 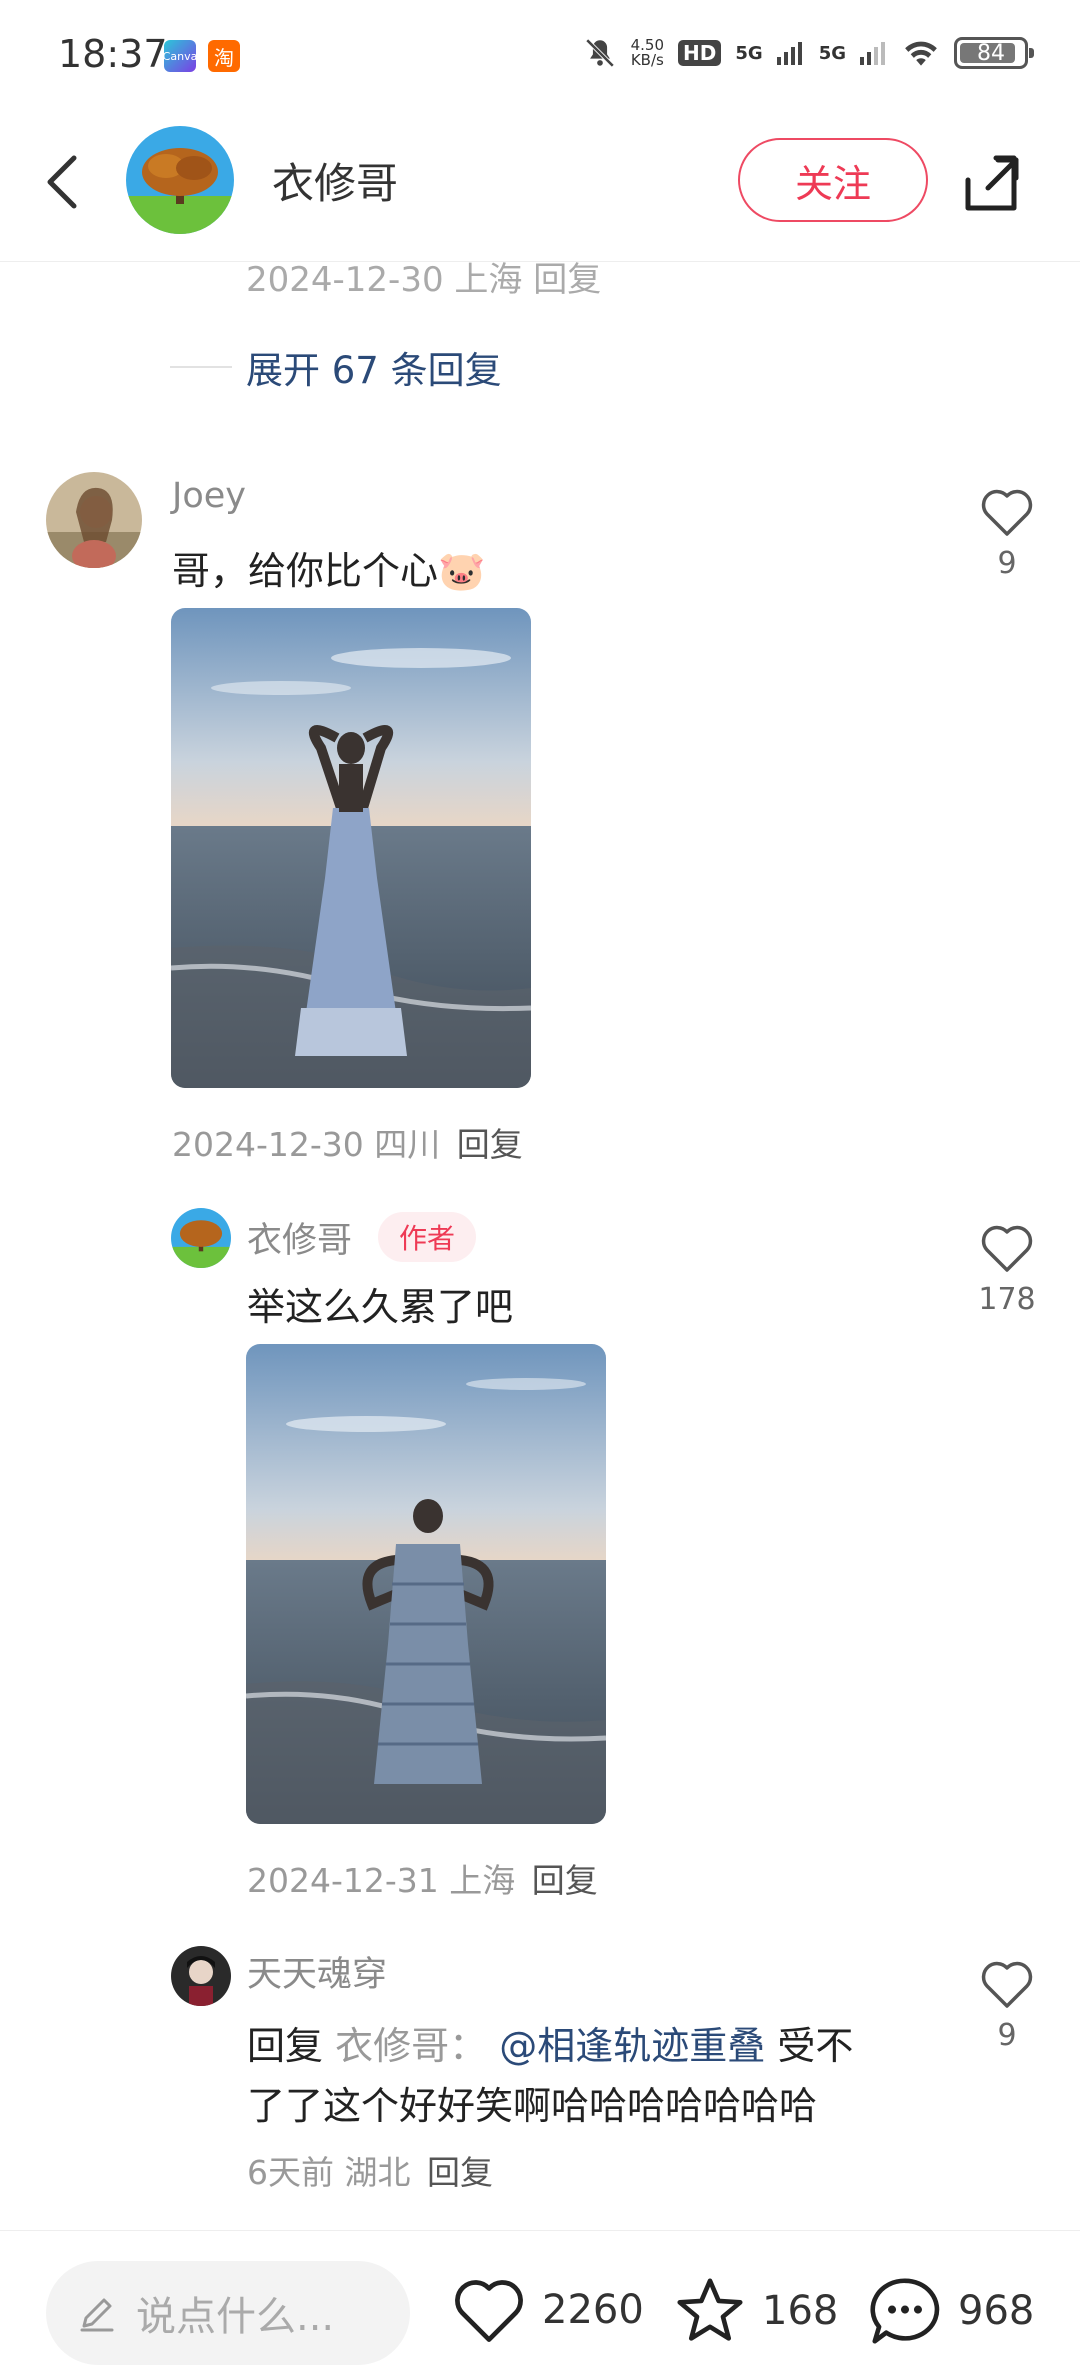 What do you see at coordinates (97, 2315) in the screenshot?
I see `pencil-icon` at bounding box center [97, 2315].